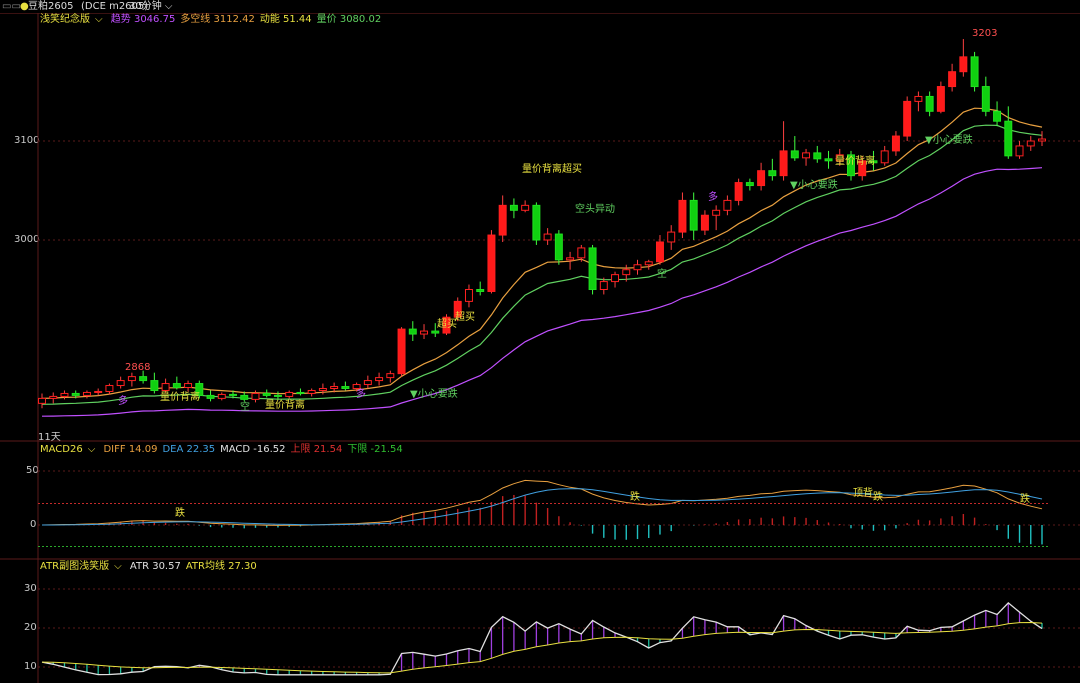 The width and height of the screenshot is (1080, 683). Describe the element at coordinates (984, 33) in the screenshot. I see `high-price-label: 3203` at that location.